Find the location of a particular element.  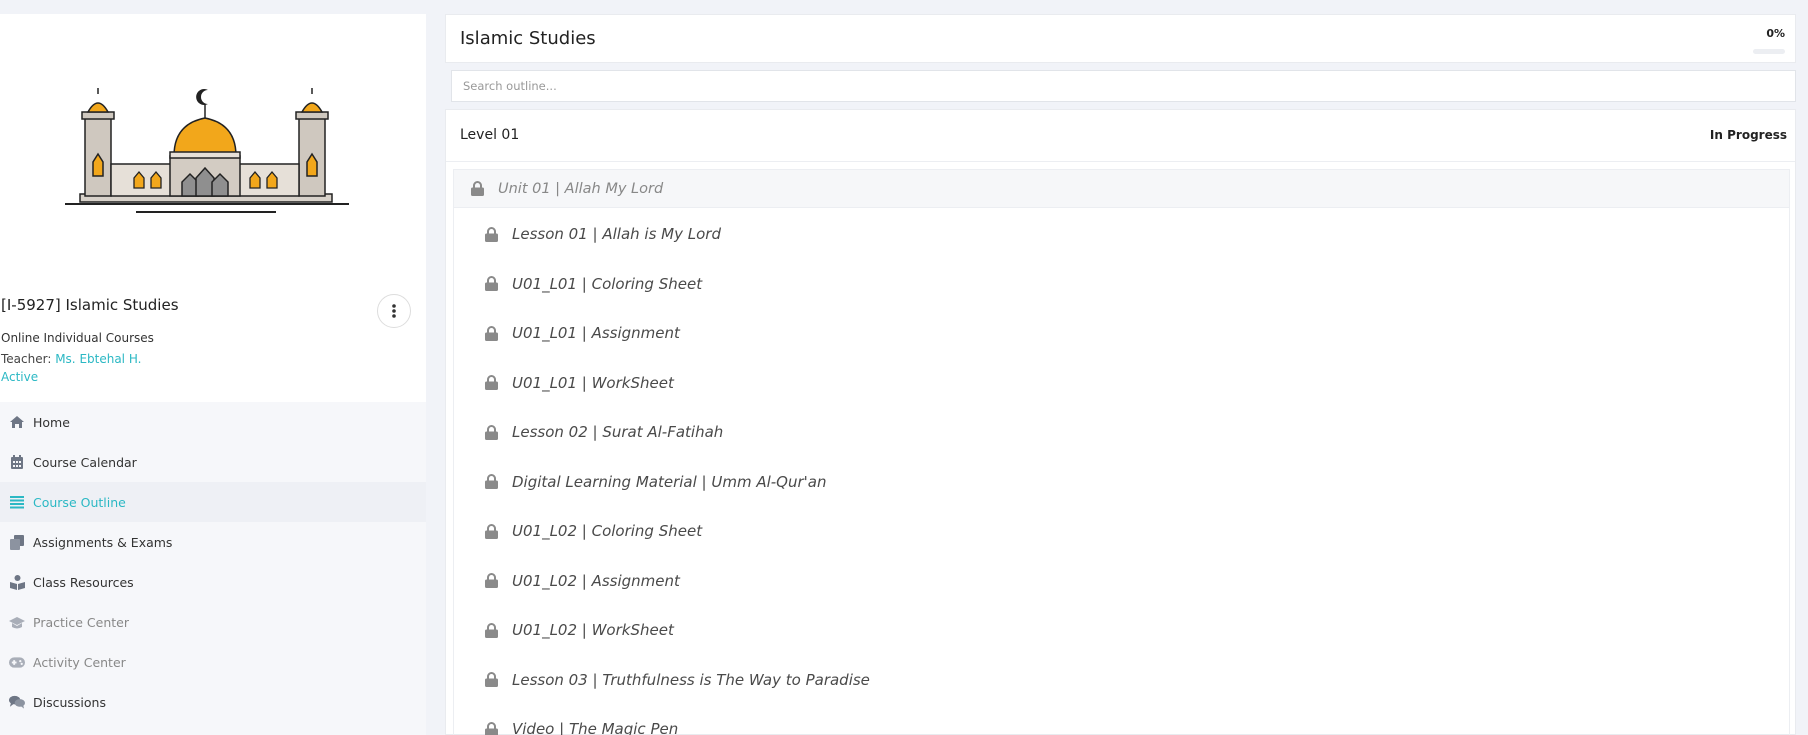

lesson-item: U01_L02 | WorkSheet is located at coordinates (1121, 630).